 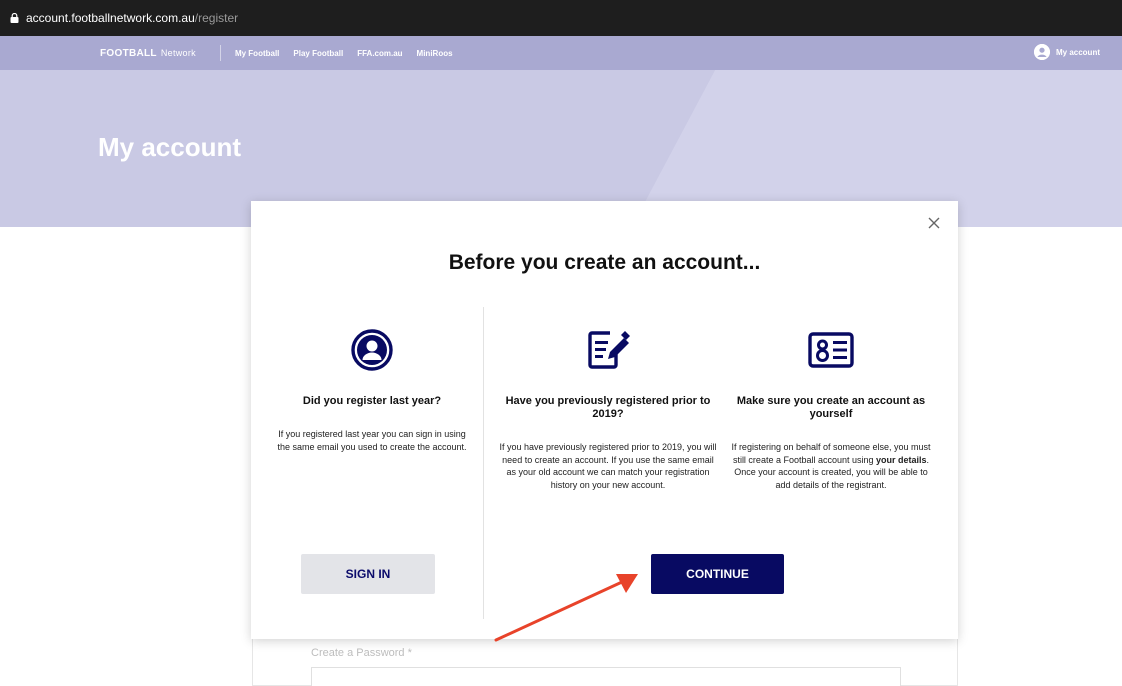 I want to click on edit-note-icon, so click(x=608, y=350).